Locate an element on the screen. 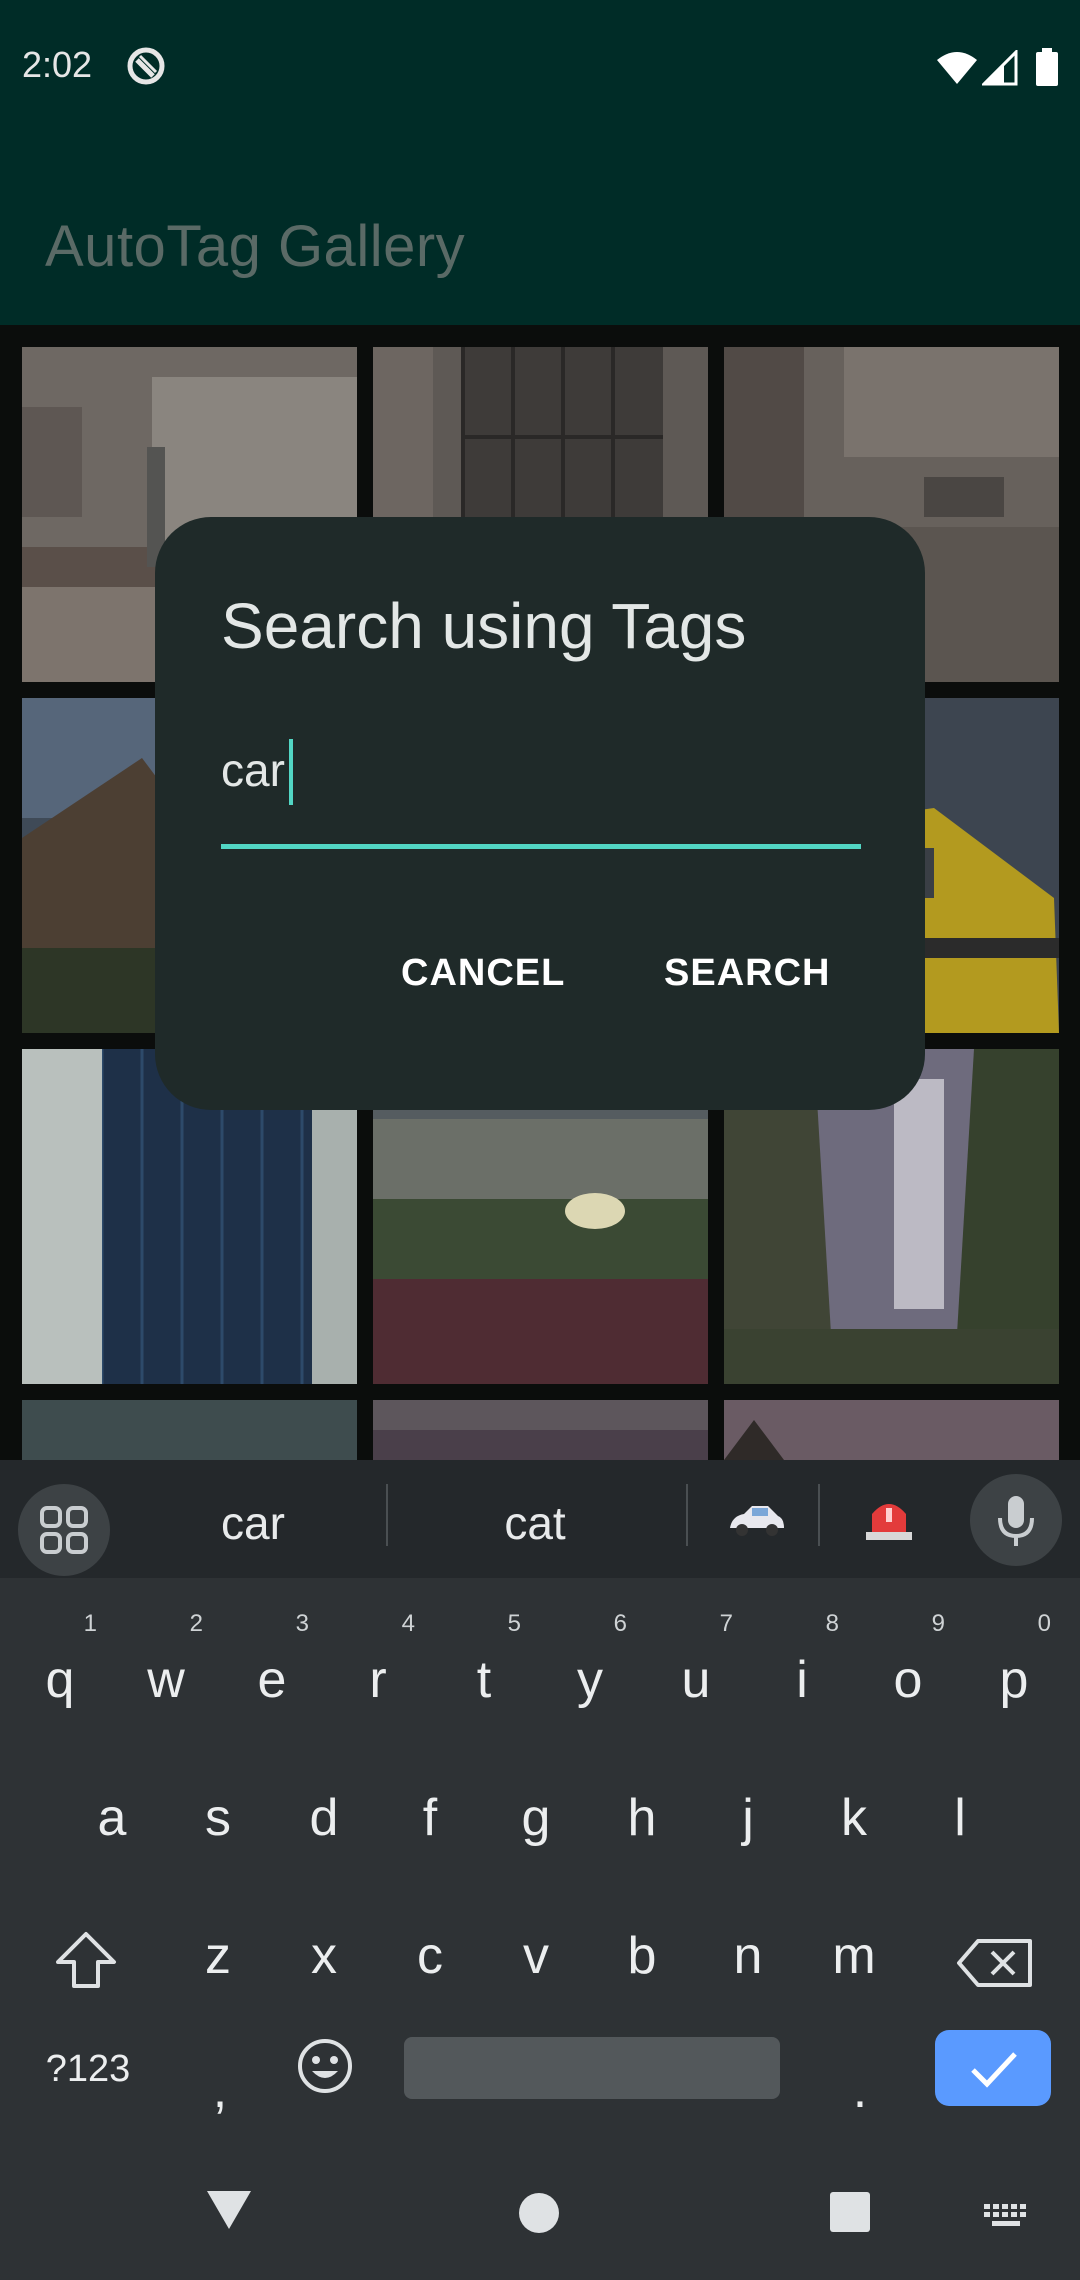 This screenshot has height=2280, width=1080. shift-key is located at coordinates (85, 1946).